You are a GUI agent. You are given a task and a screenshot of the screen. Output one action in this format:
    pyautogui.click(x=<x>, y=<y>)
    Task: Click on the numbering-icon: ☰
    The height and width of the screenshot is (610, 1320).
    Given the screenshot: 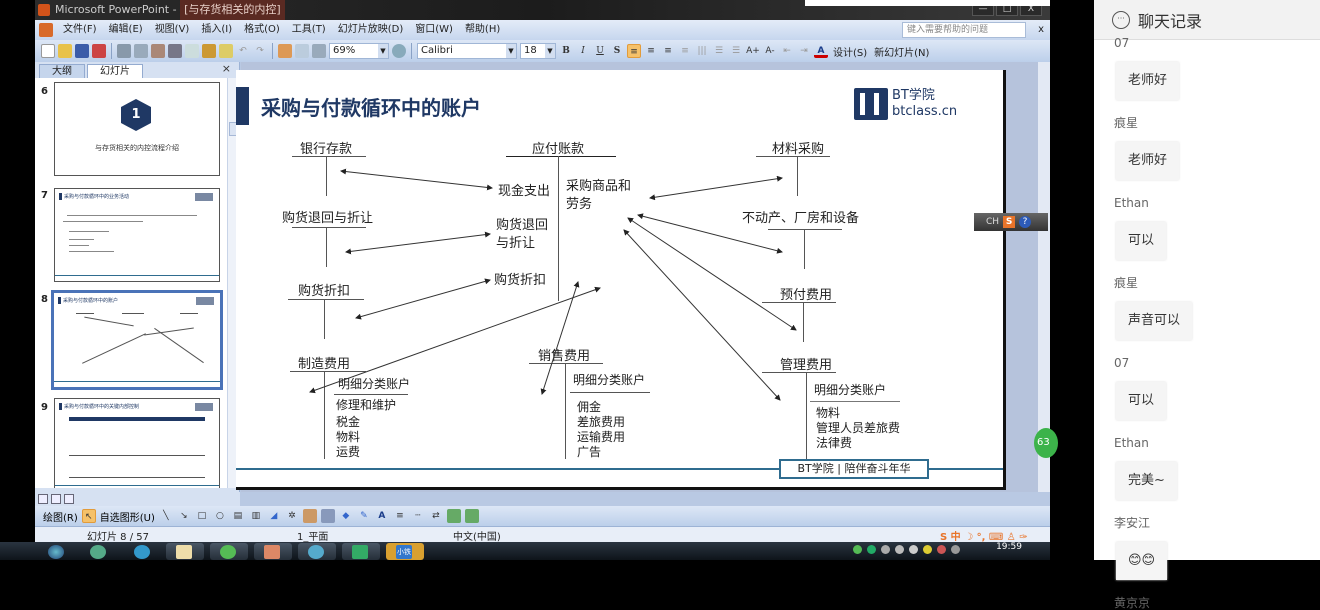 What is the action you would take?
    pyautogui.click(x=719, y=51)
    